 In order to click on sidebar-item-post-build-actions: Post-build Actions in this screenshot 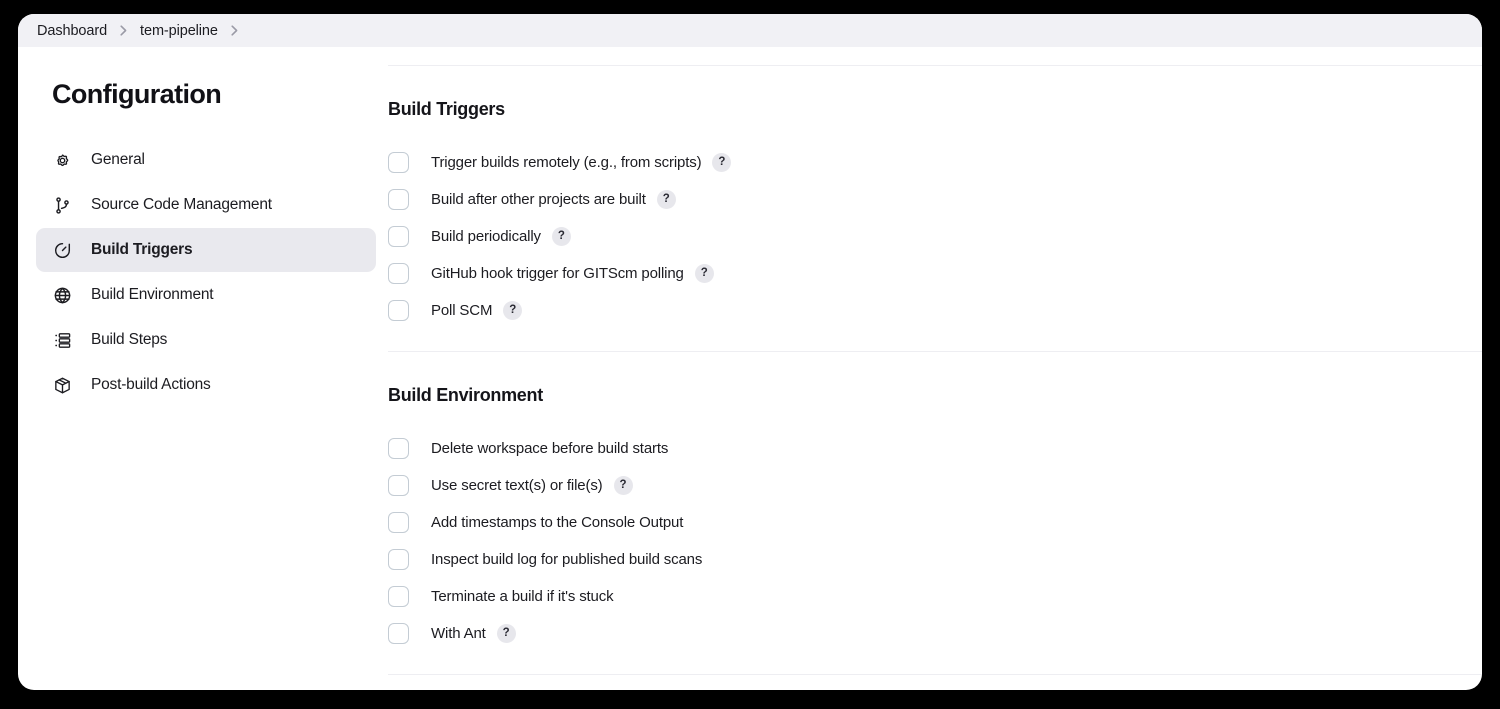, I will do `click(206, 385)`.